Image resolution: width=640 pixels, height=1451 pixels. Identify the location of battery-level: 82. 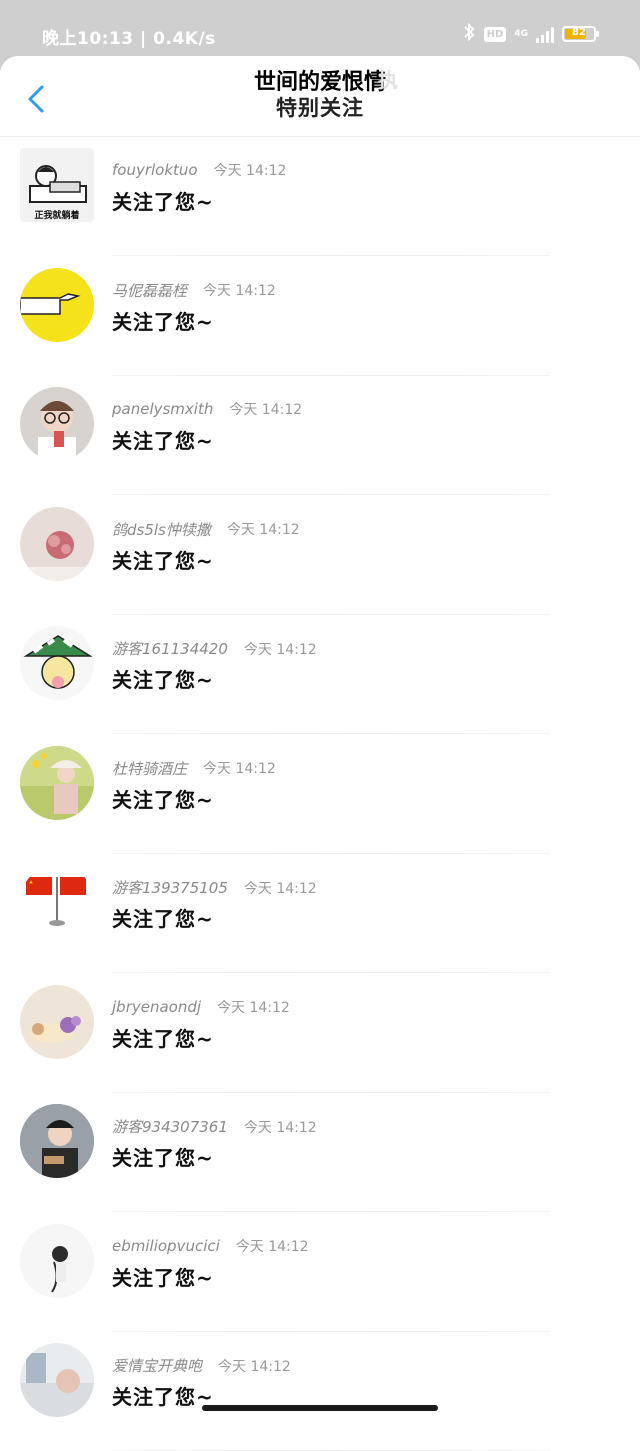
(579, 32).